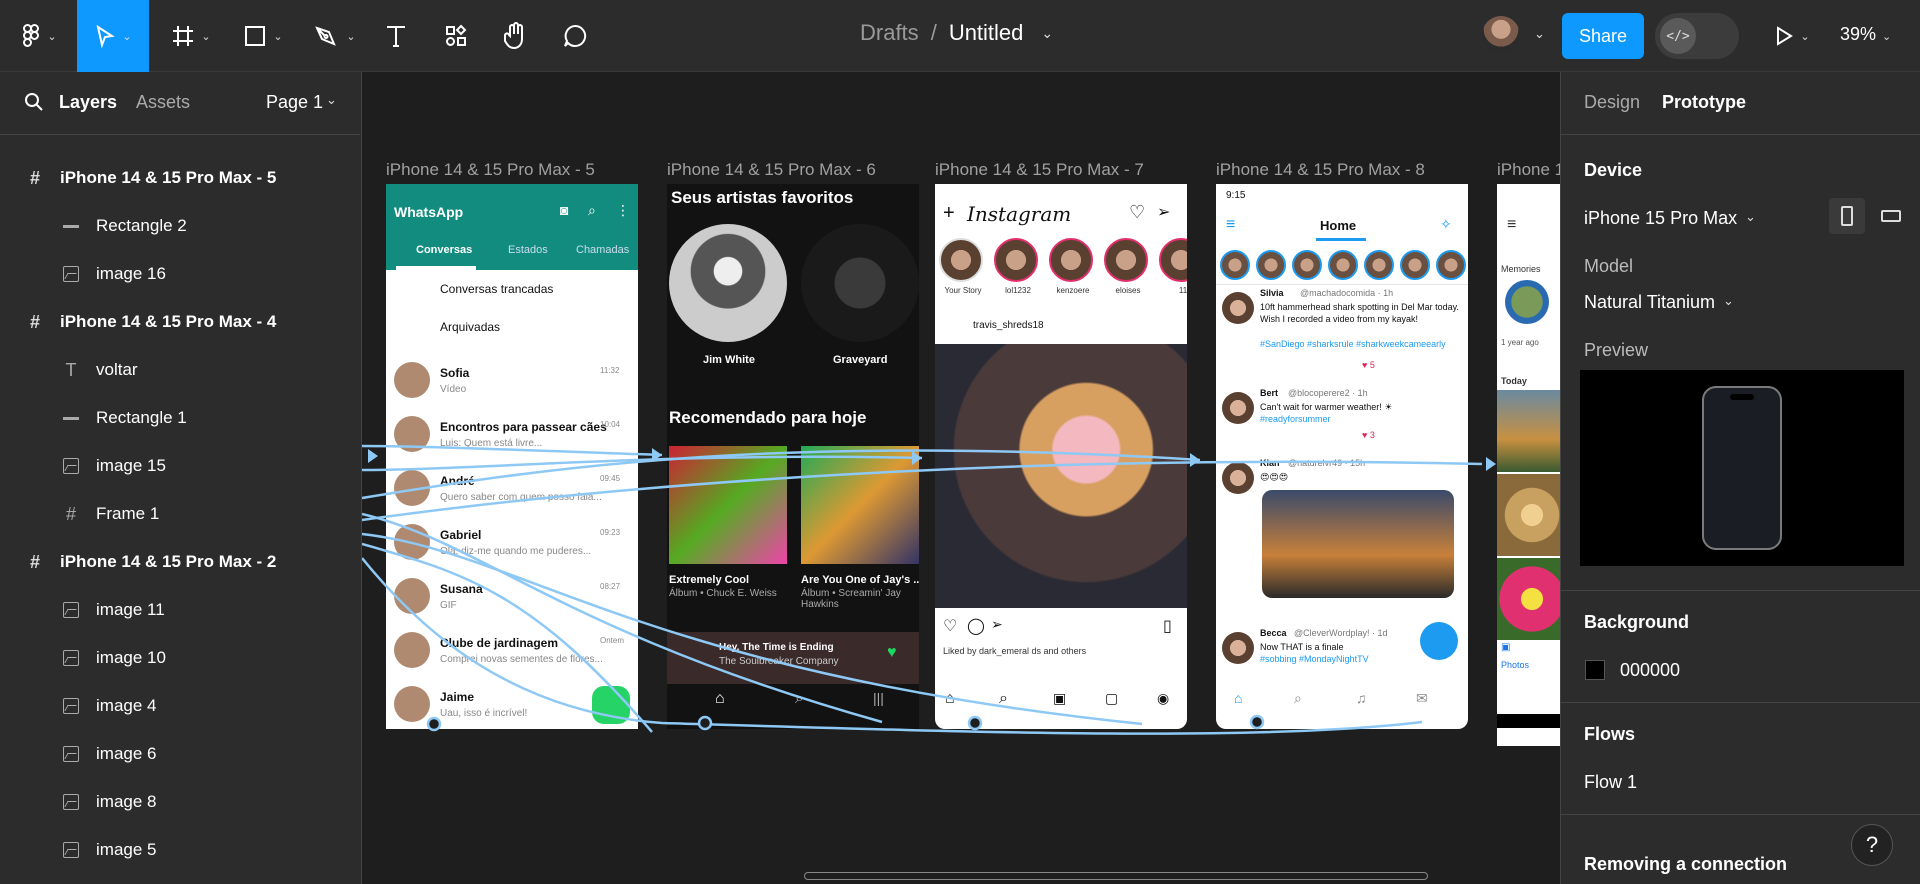 Image resolution: width=1920 pixels, height=884 pixels. What do you see at coordinates (180, 706) in the screenshot?
I see `layer-row: image 4` at bounding box center [180, 706].